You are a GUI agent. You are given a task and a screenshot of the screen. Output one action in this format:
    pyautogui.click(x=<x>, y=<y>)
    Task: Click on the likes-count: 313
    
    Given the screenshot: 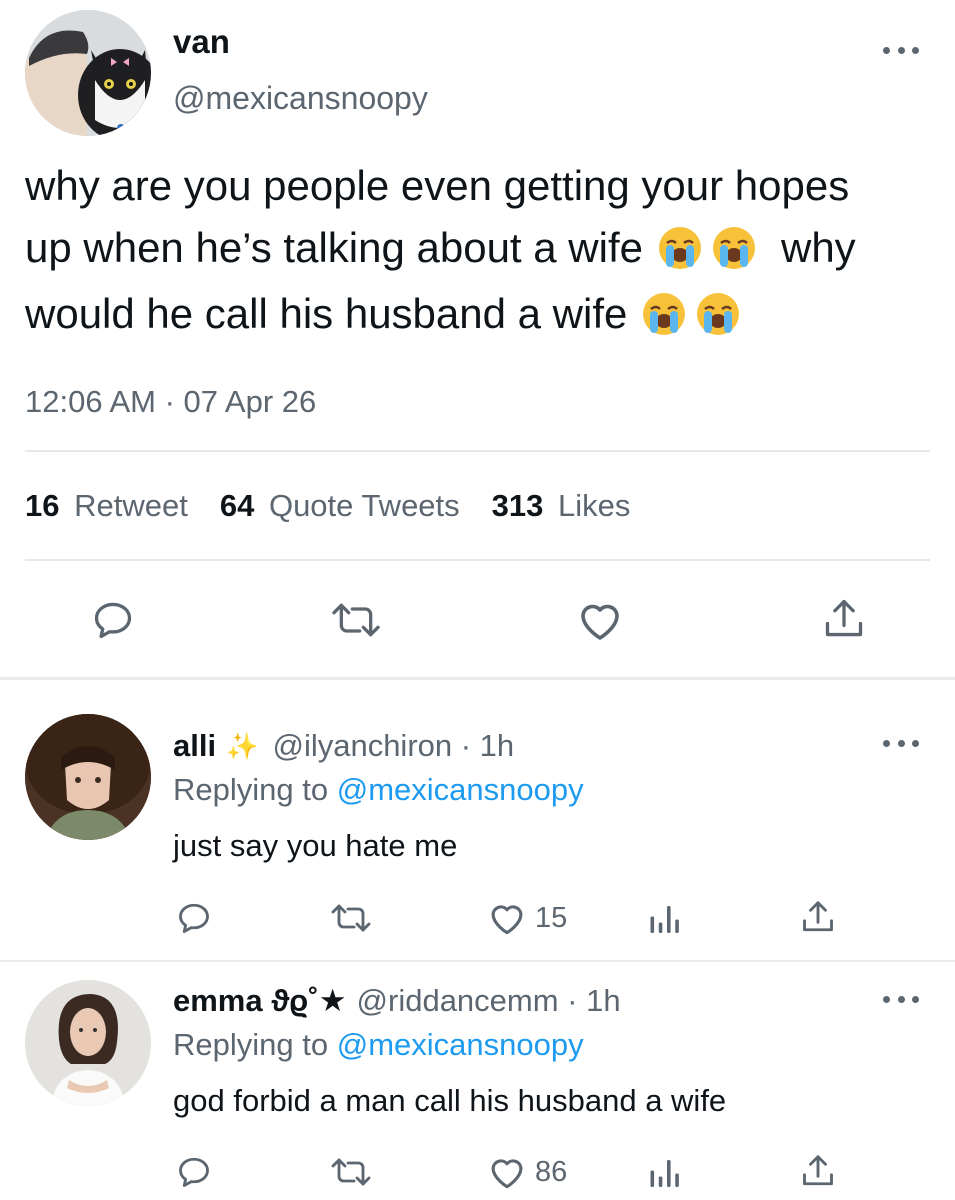 What is the action you would take?
    pyautogui.click(x=517, y=505)
    